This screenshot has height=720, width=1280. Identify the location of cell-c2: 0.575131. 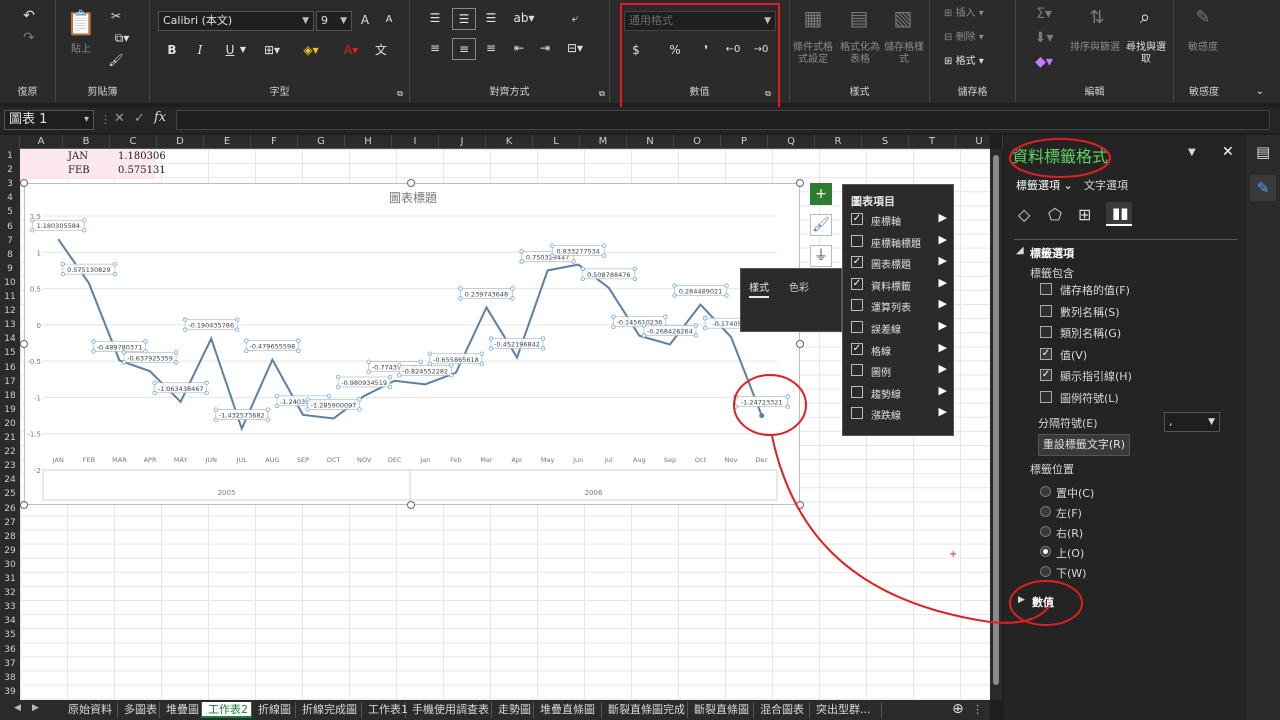
(142, 170).